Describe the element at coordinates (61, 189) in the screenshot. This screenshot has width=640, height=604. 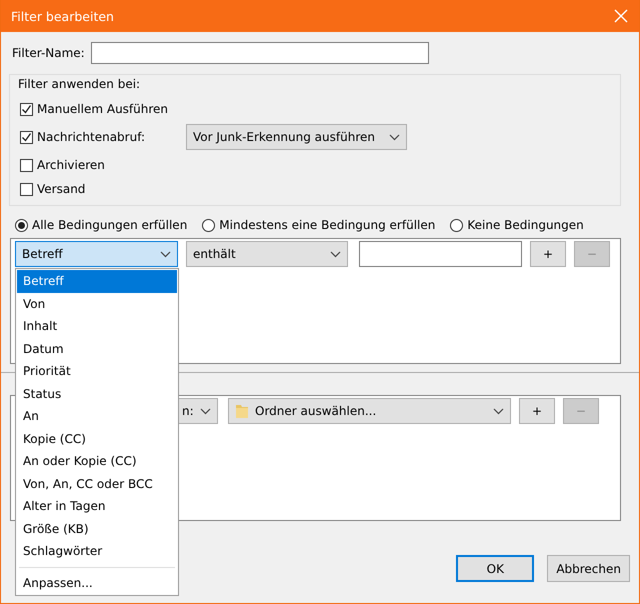
I see `checkbox-label: Versand` at that location.